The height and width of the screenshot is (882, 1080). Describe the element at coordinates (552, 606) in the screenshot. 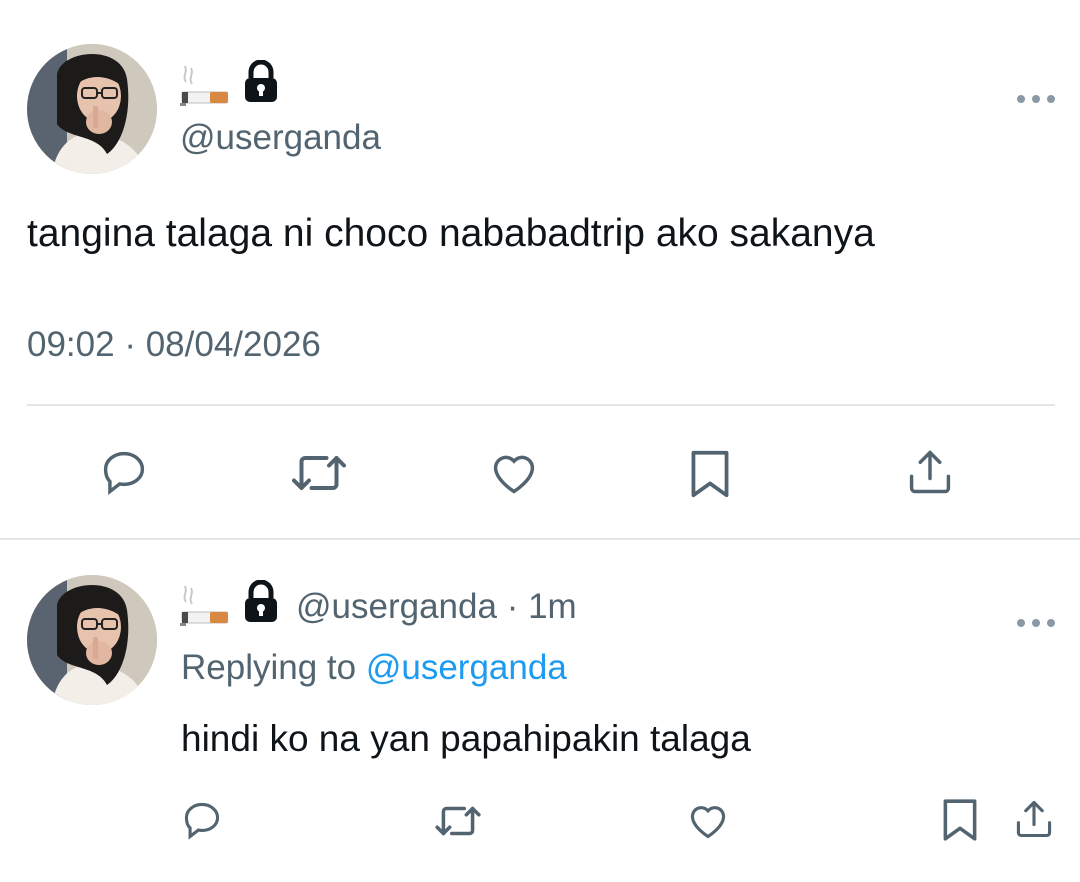

I see `reply-age: 1m` at that location.